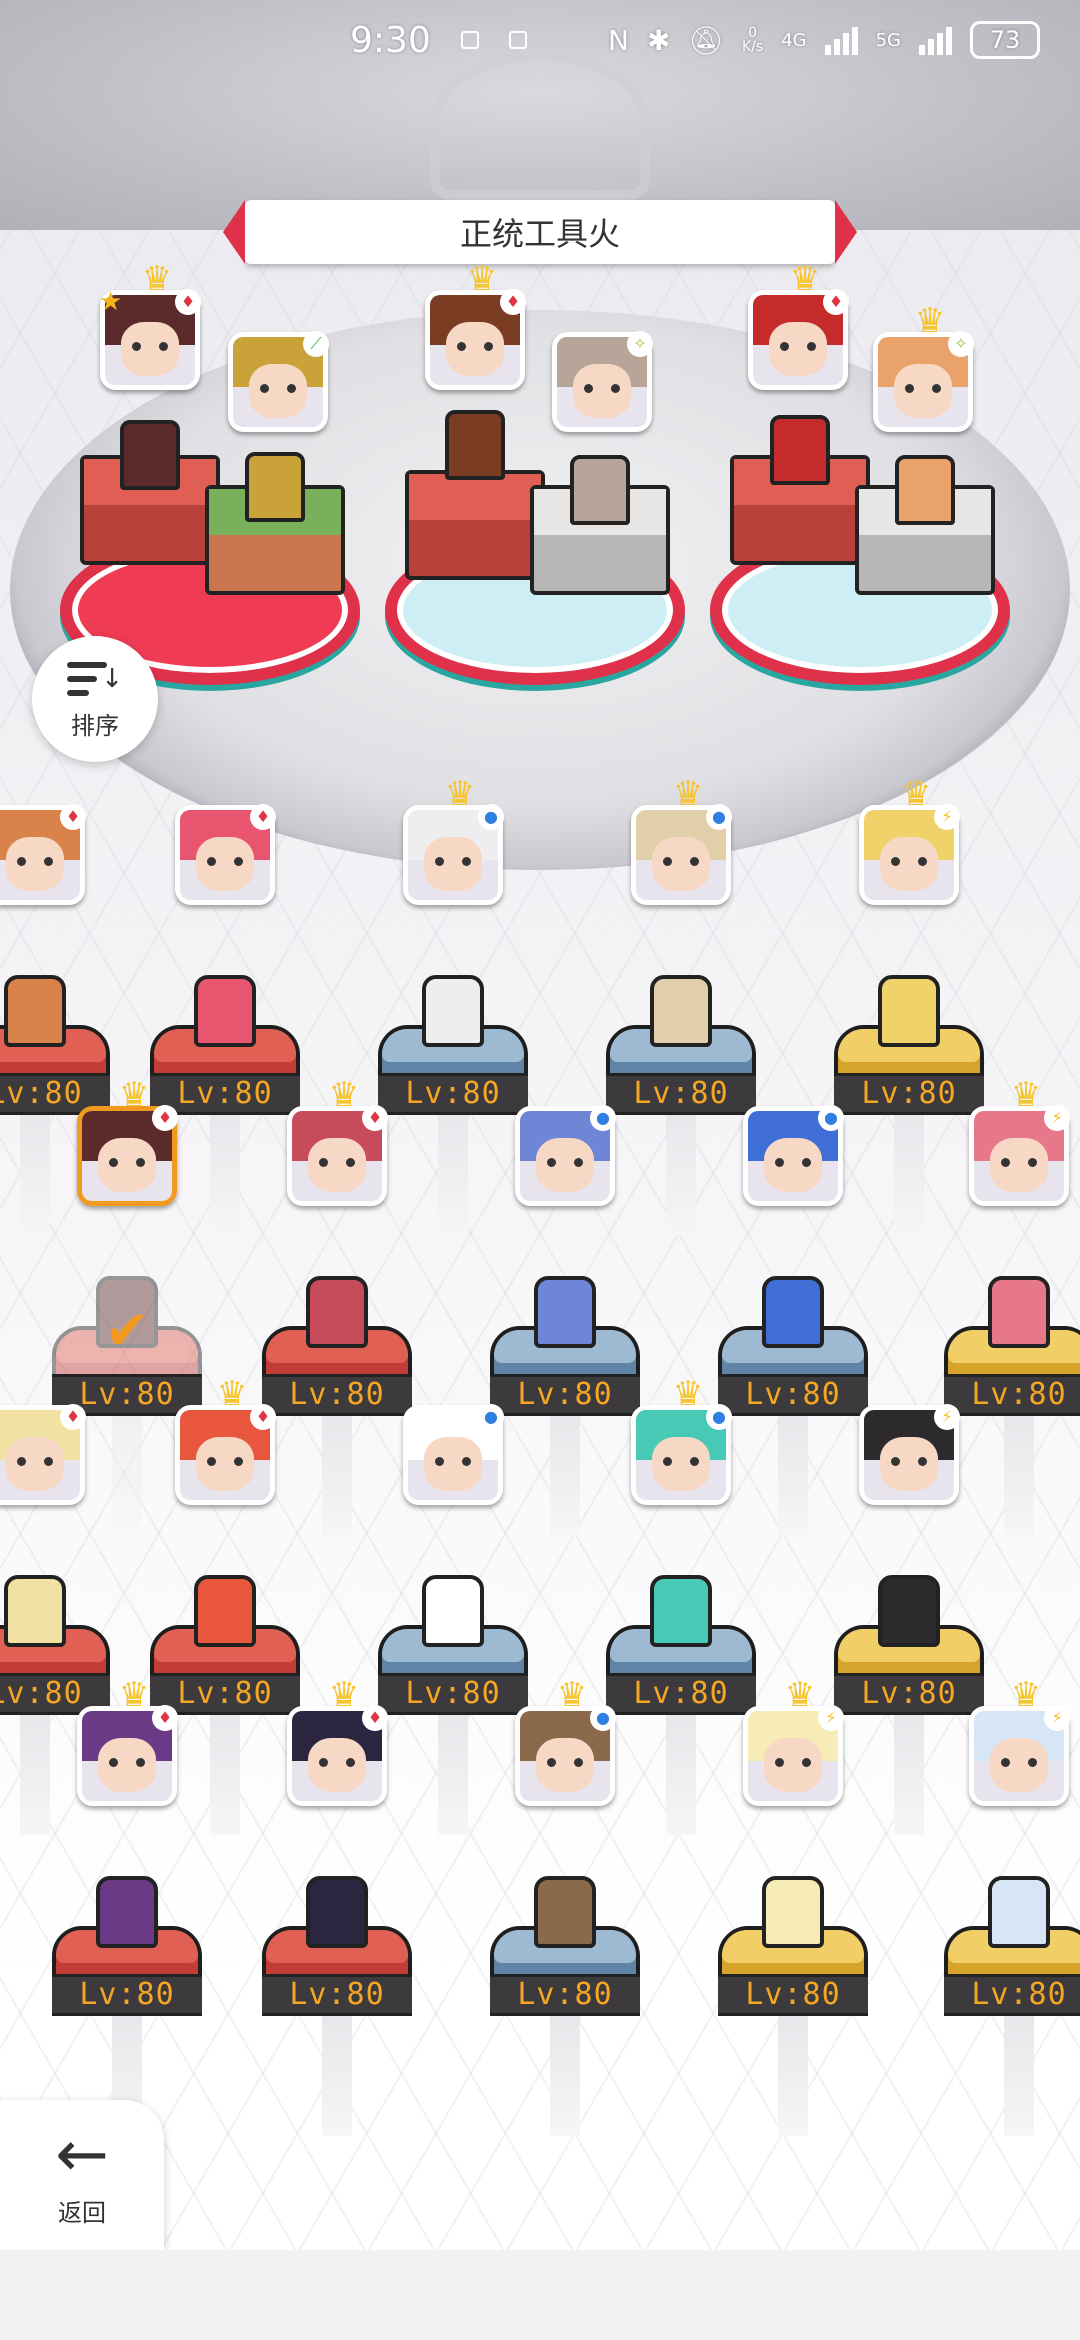  What do you see at coordinates (602, 381) in the screenshot?
I see `hero-portrait: ✧` at bounding box center [602, 381].